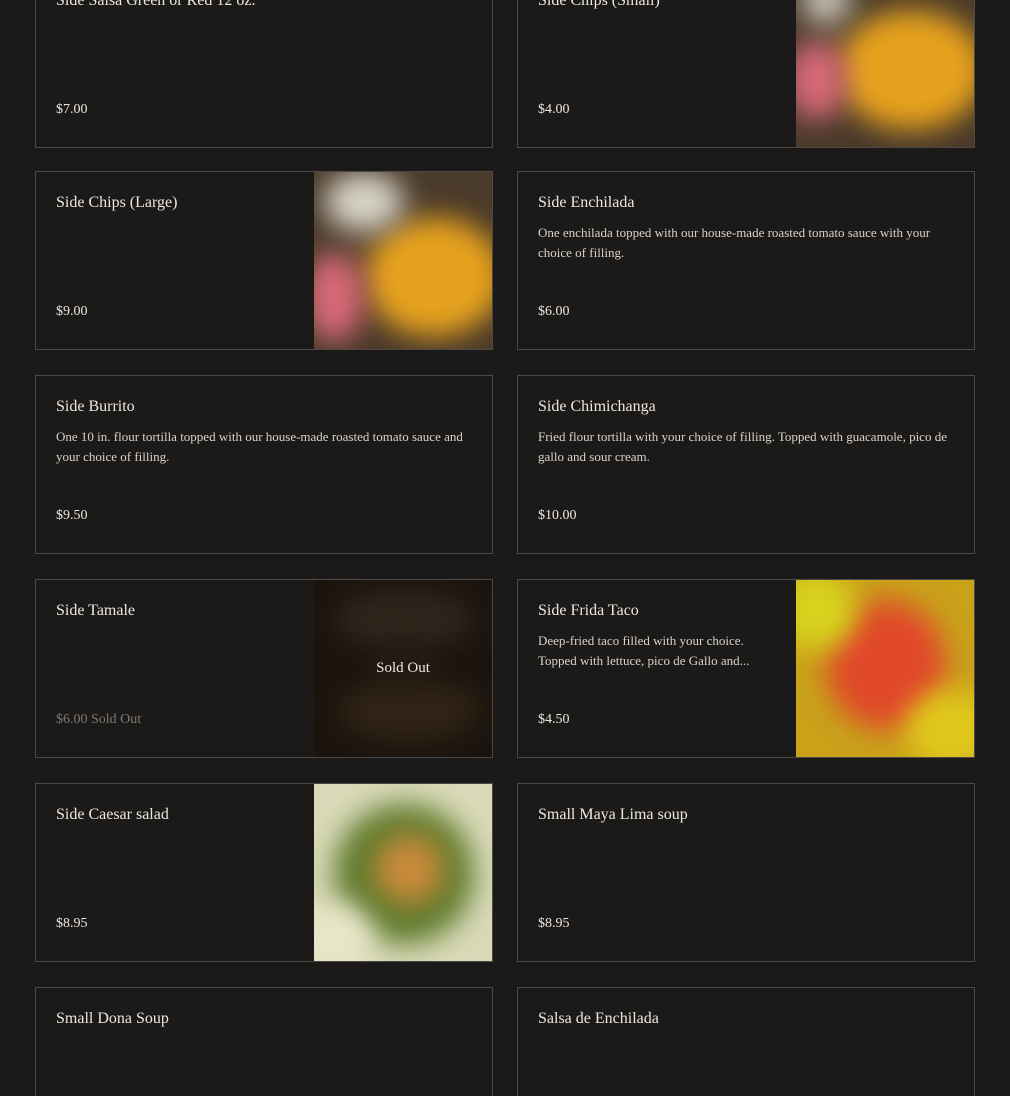  Describe the element at coordinates (95, 406) in the screenshot. I see `menu-item-title: Side Burrito` at that location.